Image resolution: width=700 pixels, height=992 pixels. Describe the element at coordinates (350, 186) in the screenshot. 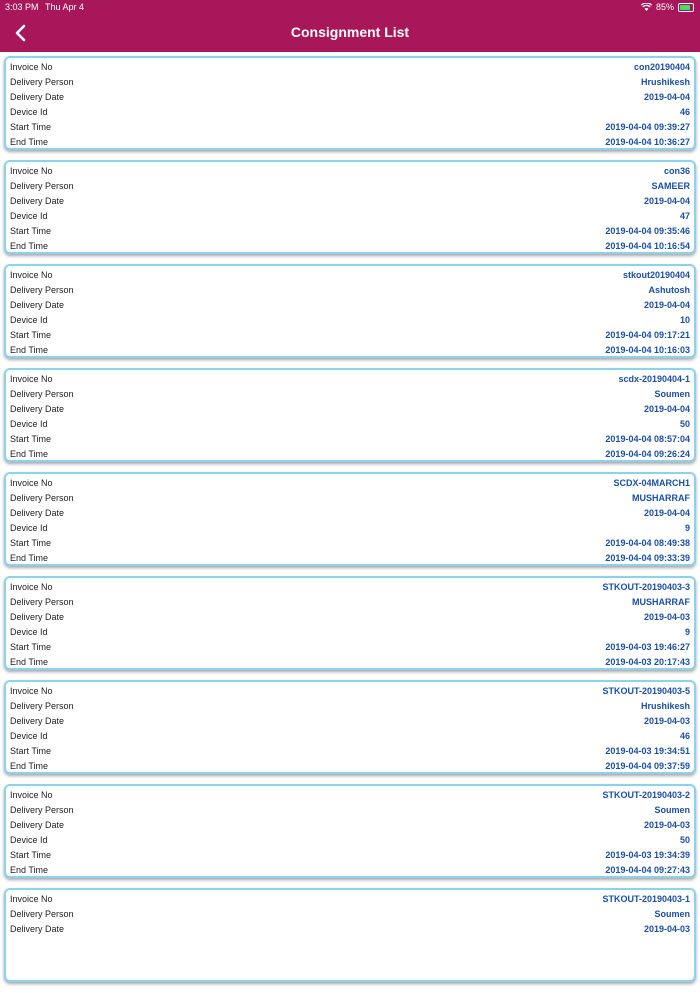

I see `person-row: Delivery Person SAMEER` at that location.